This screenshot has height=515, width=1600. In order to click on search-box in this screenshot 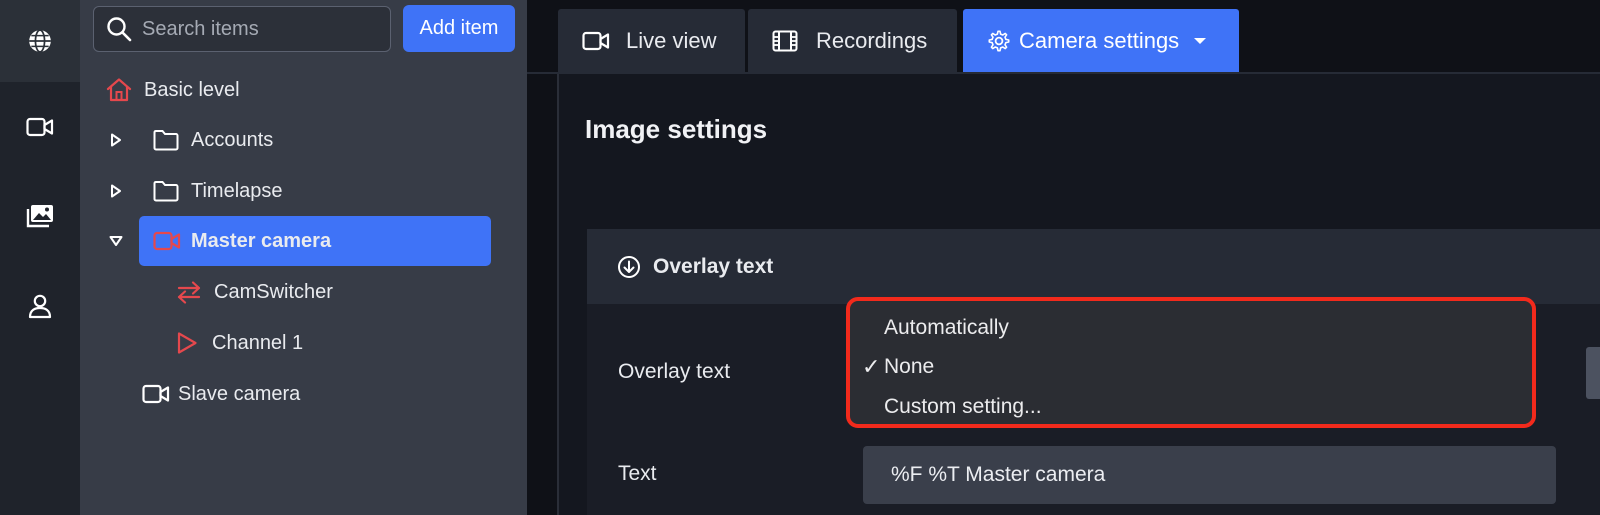, I will do `click(242, 29)`.